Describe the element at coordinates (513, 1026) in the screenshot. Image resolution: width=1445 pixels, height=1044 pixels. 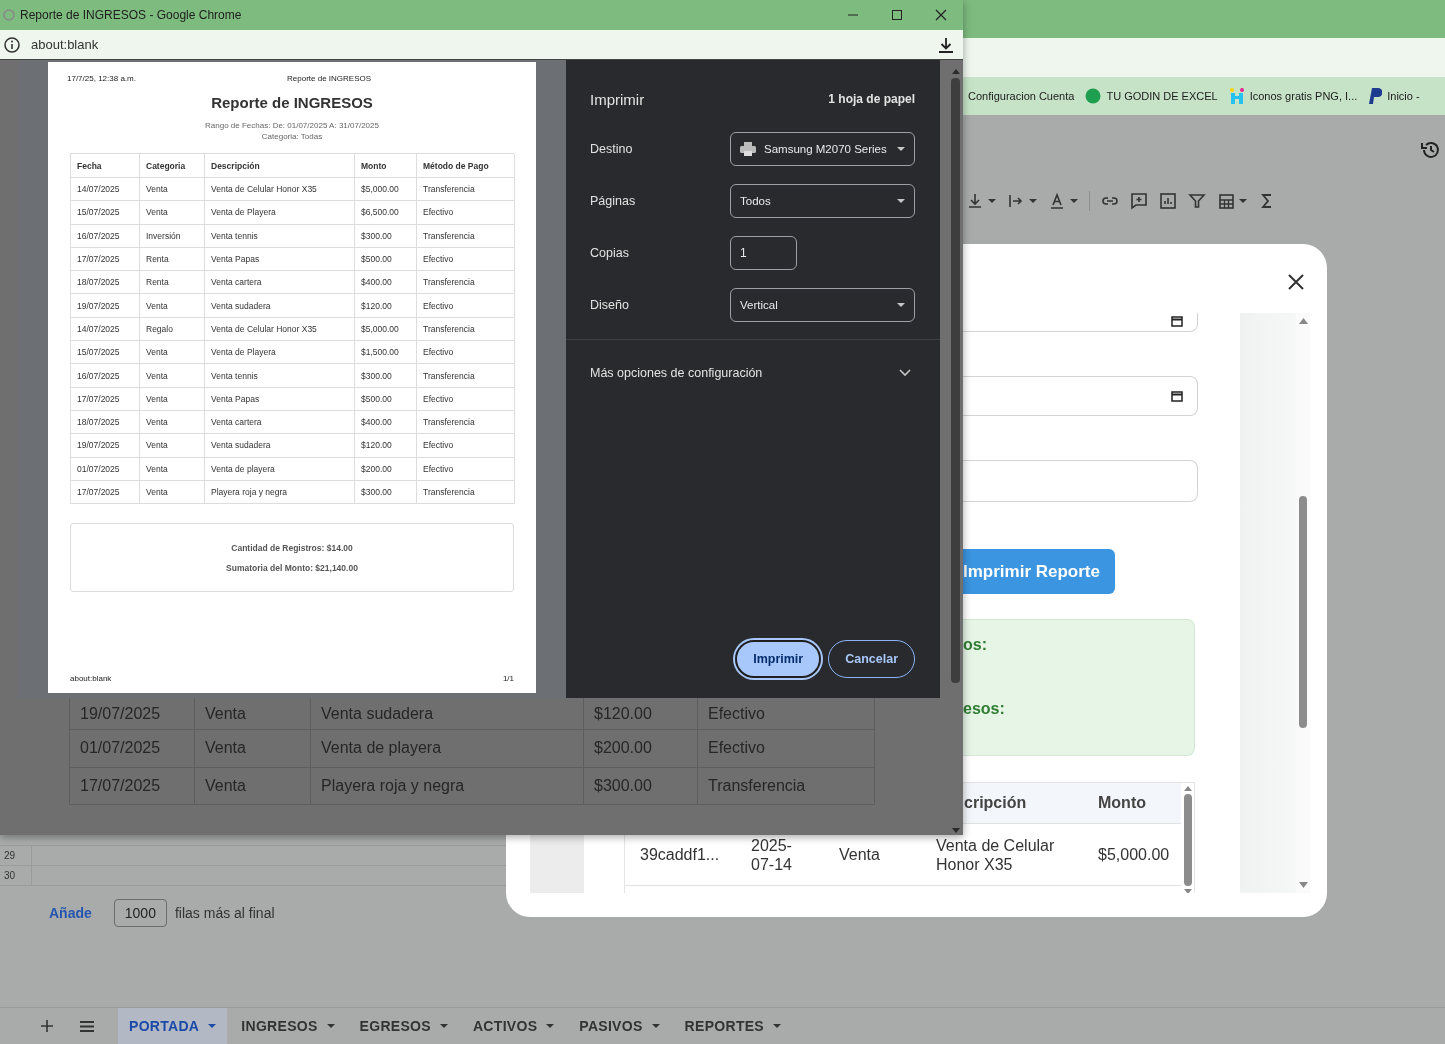
I see `sheet-tab: ACTIVOS` at that location.